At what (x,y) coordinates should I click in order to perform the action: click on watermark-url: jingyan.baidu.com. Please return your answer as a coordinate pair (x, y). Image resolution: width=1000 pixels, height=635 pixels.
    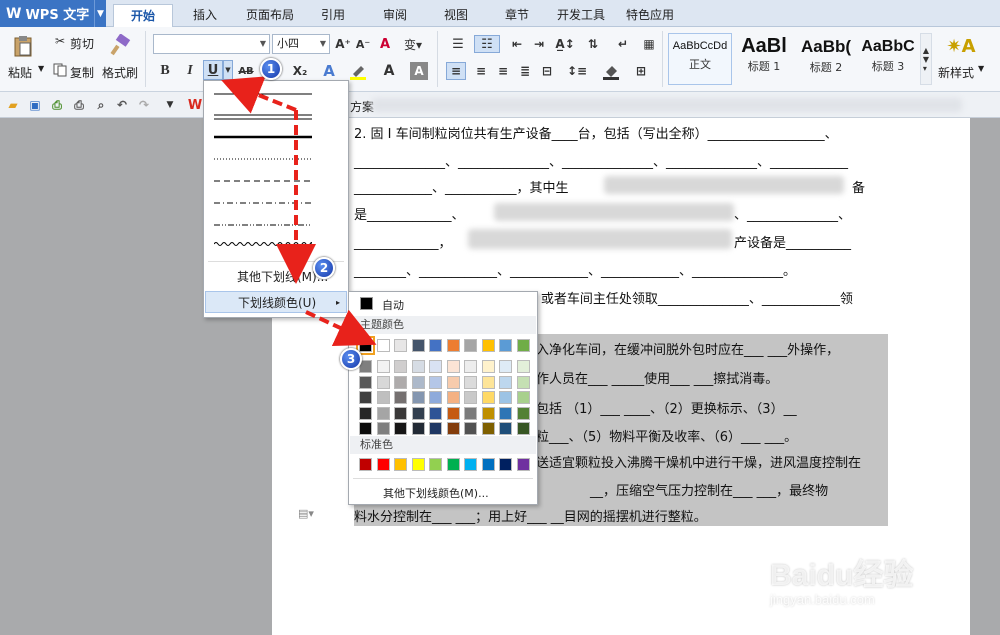
    Looking at the image, I should click on (822, 599).